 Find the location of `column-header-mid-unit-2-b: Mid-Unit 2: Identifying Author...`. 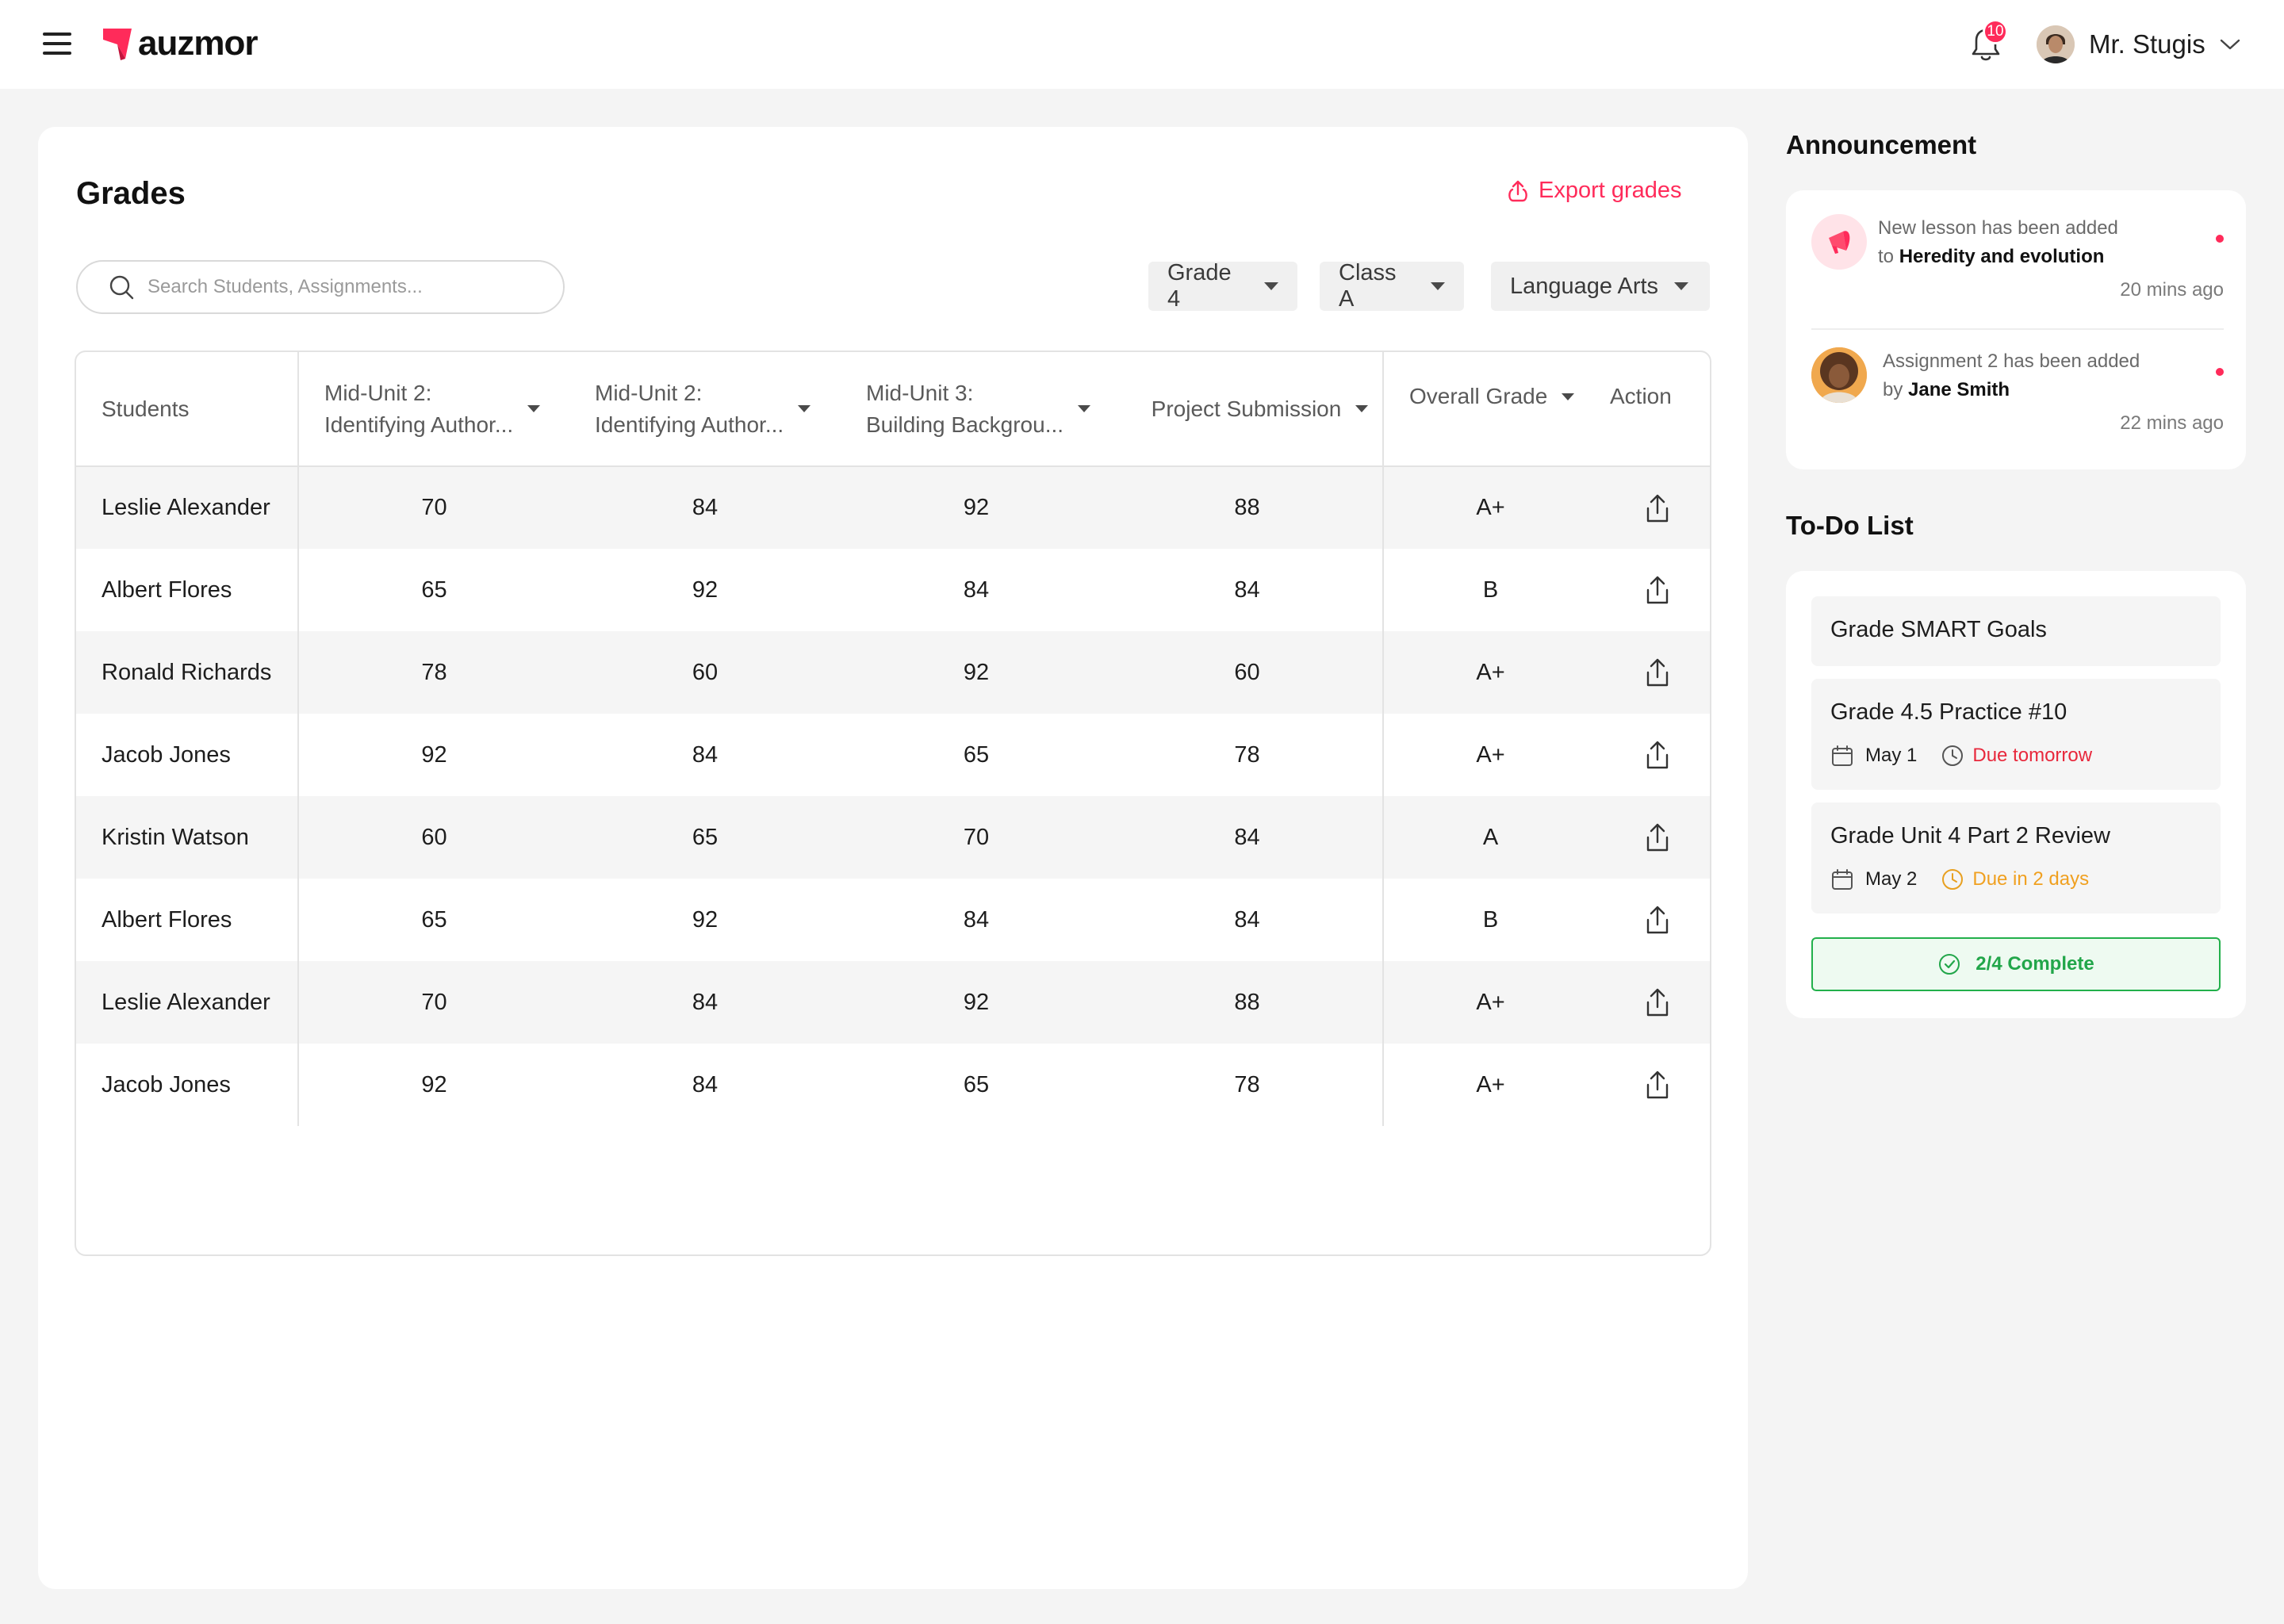

column-header-mid-unit-2-b: Mid-Unit 2: Identifying Author... is located at coordinates (705, 409).